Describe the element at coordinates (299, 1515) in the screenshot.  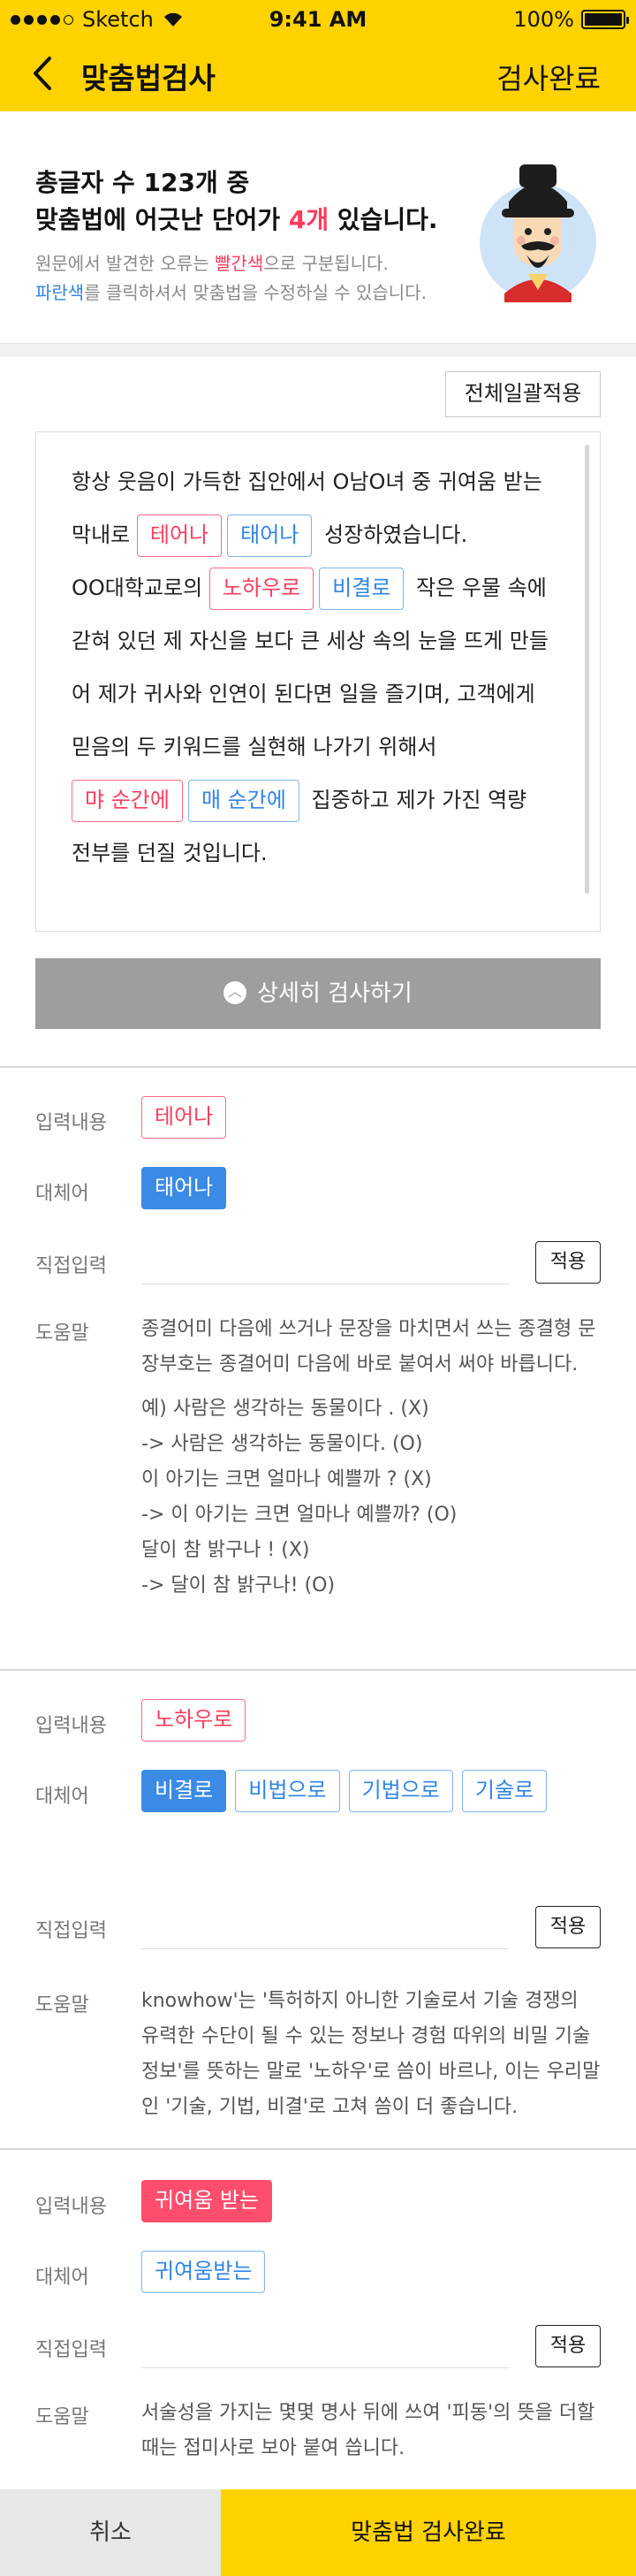
I see `help-example: -> 이 아기는 크면 얼마나 예쁠까? (O)` at that location.